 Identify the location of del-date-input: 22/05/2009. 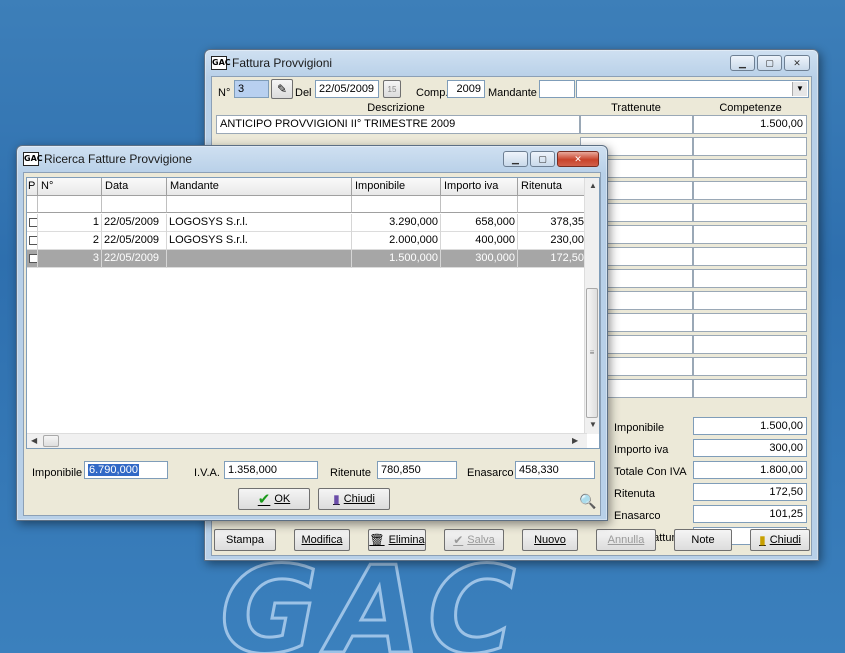
(347, 89).